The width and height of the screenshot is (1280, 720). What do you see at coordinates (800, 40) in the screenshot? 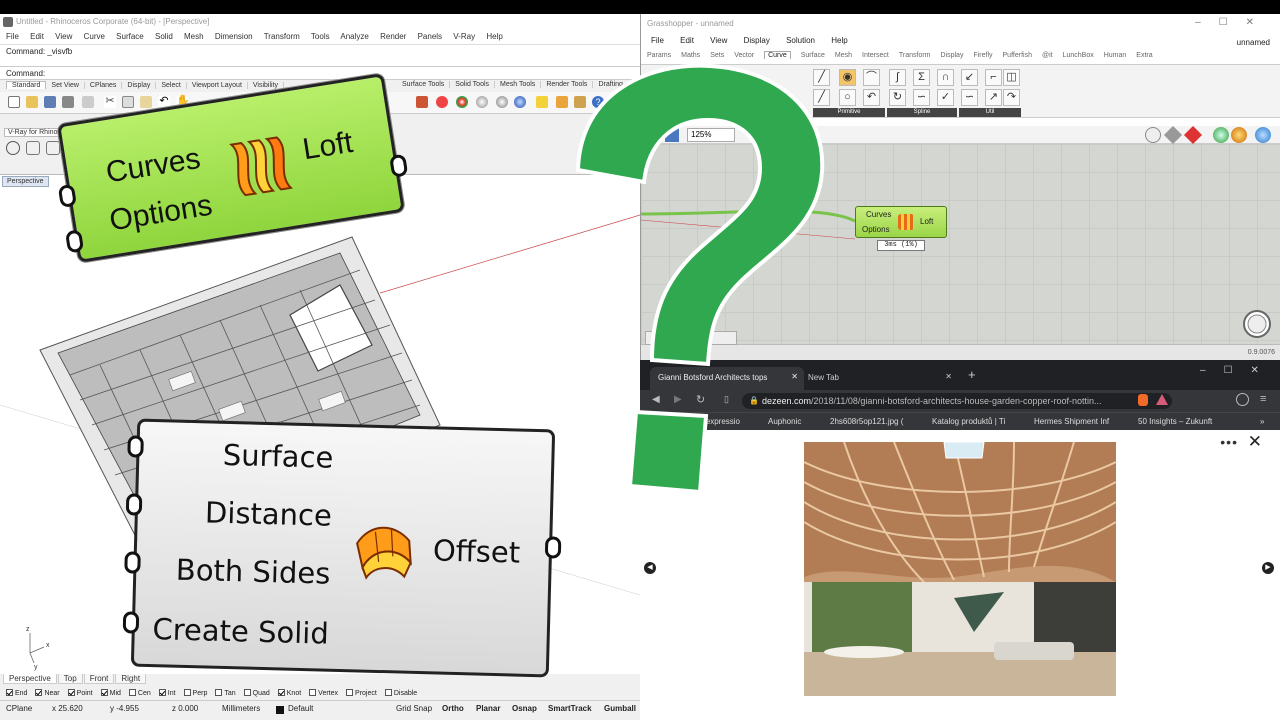
I see `gh-menu-solution: Solution` at bounding box center [800, 40].